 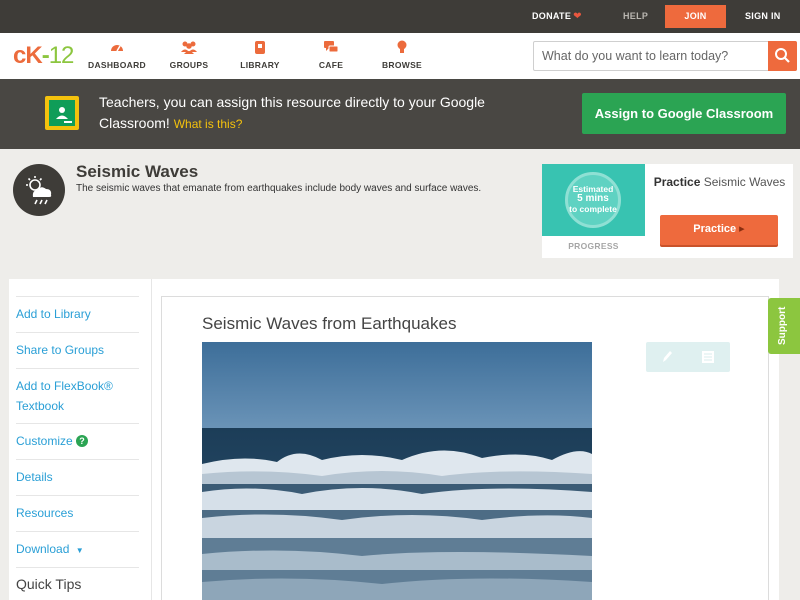 What do you see at coordinates (77, 579) in the screenshot?
I see `quick-tips-heading: Quick Tips` at bounding box center [77, 579].